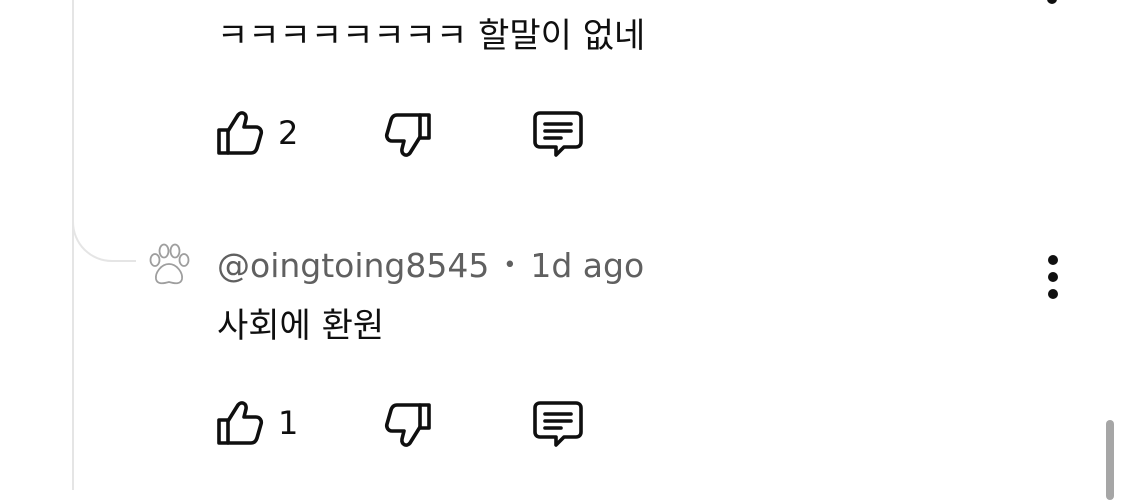  I want to click on like-button: 1, so click(257, 423).